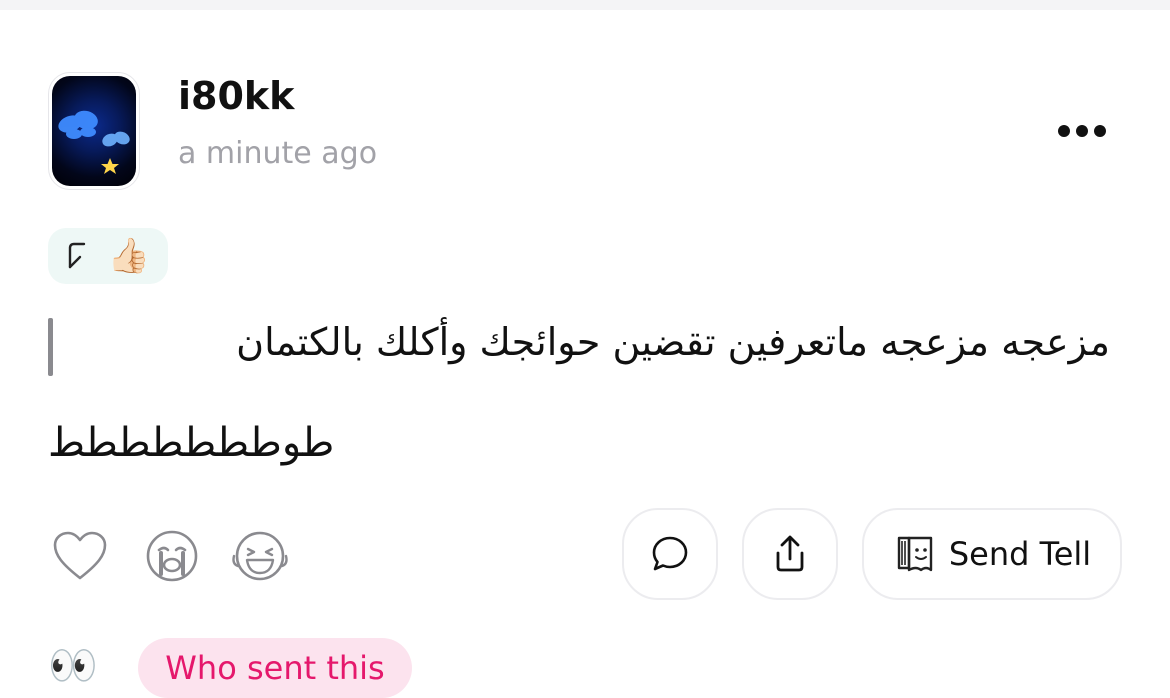  I want to click on laughing-face-icon, so click(260, 556).